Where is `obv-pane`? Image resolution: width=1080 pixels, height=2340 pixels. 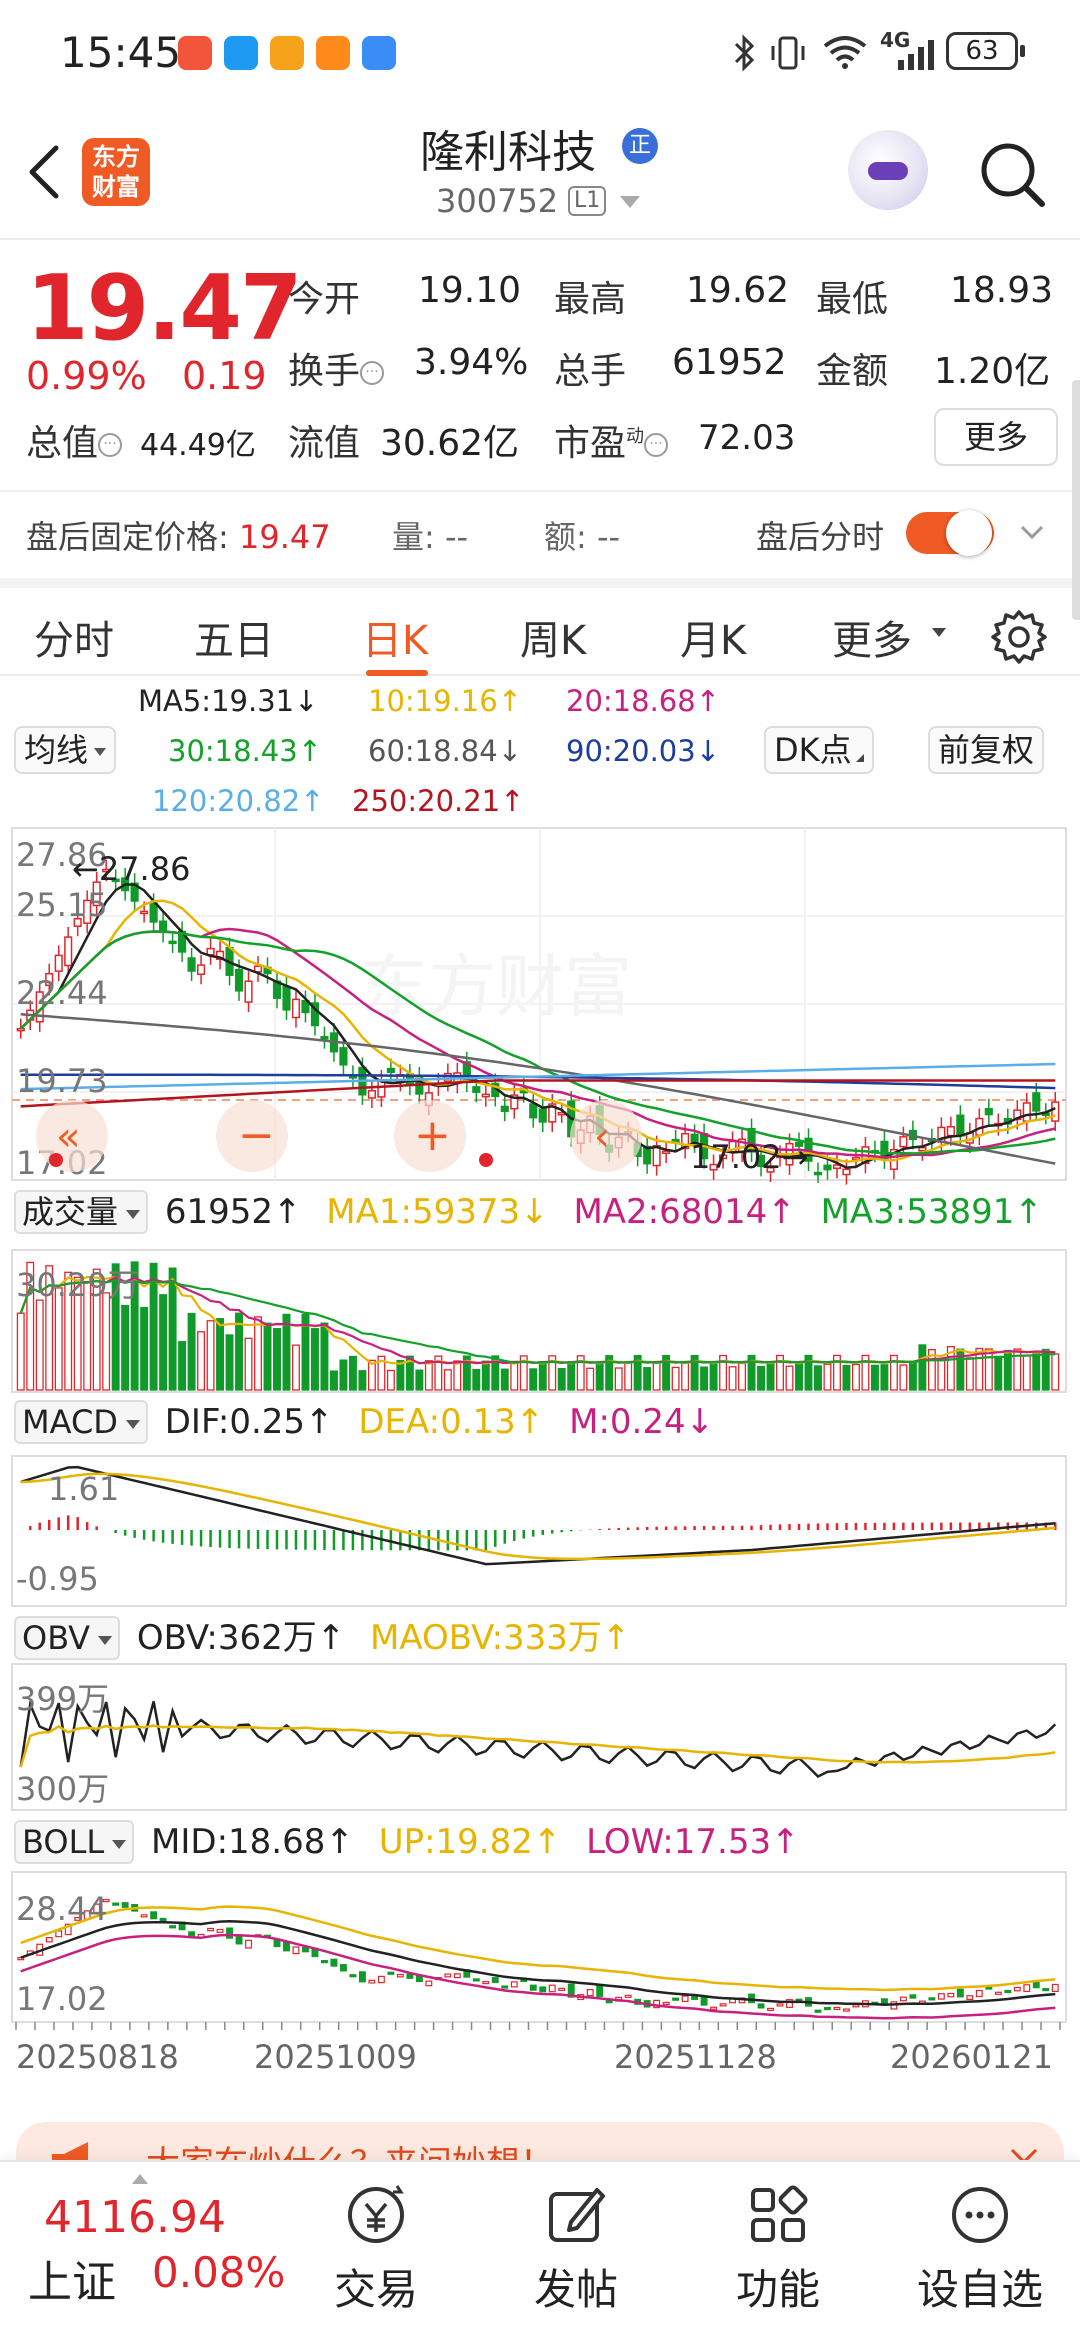
obv-pane is located at coordinates (539, 1737).